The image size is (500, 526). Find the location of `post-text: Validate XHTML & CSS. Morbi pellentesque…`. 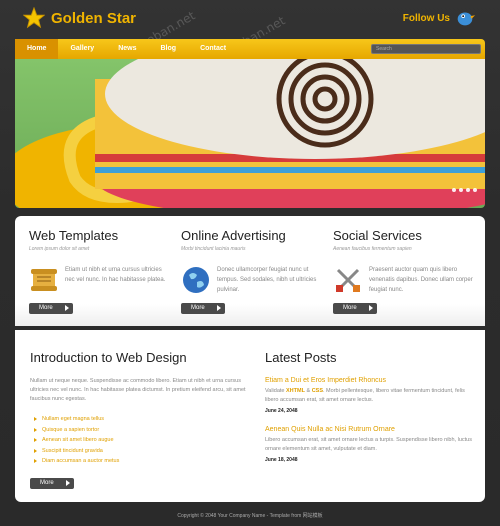

post-text: Validate XHTML & CSS. Morbi pellentesque… is located at coordinates (365, 395).